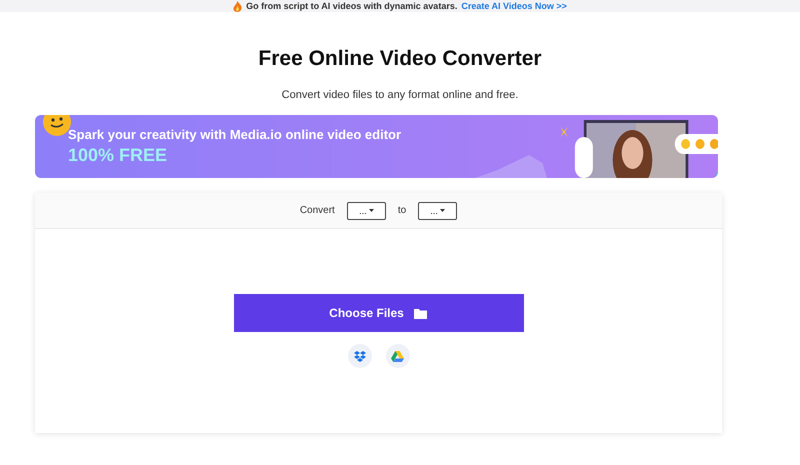  I want to click on choose-files-button: Choose Files, so click(379, 313).